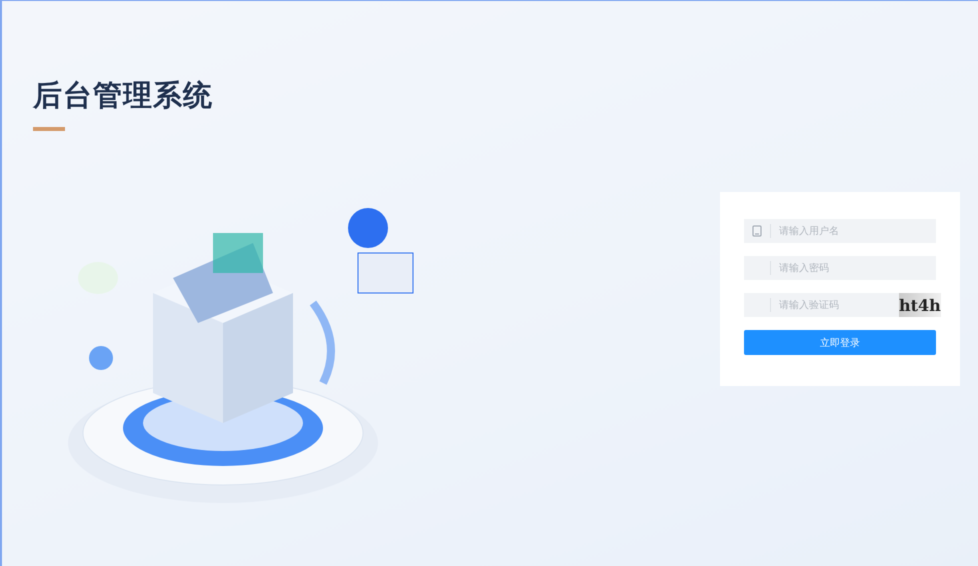 This screenshot has width=978, height=566. I want to click on page-title: 后台管理系统, so click(123, 95).